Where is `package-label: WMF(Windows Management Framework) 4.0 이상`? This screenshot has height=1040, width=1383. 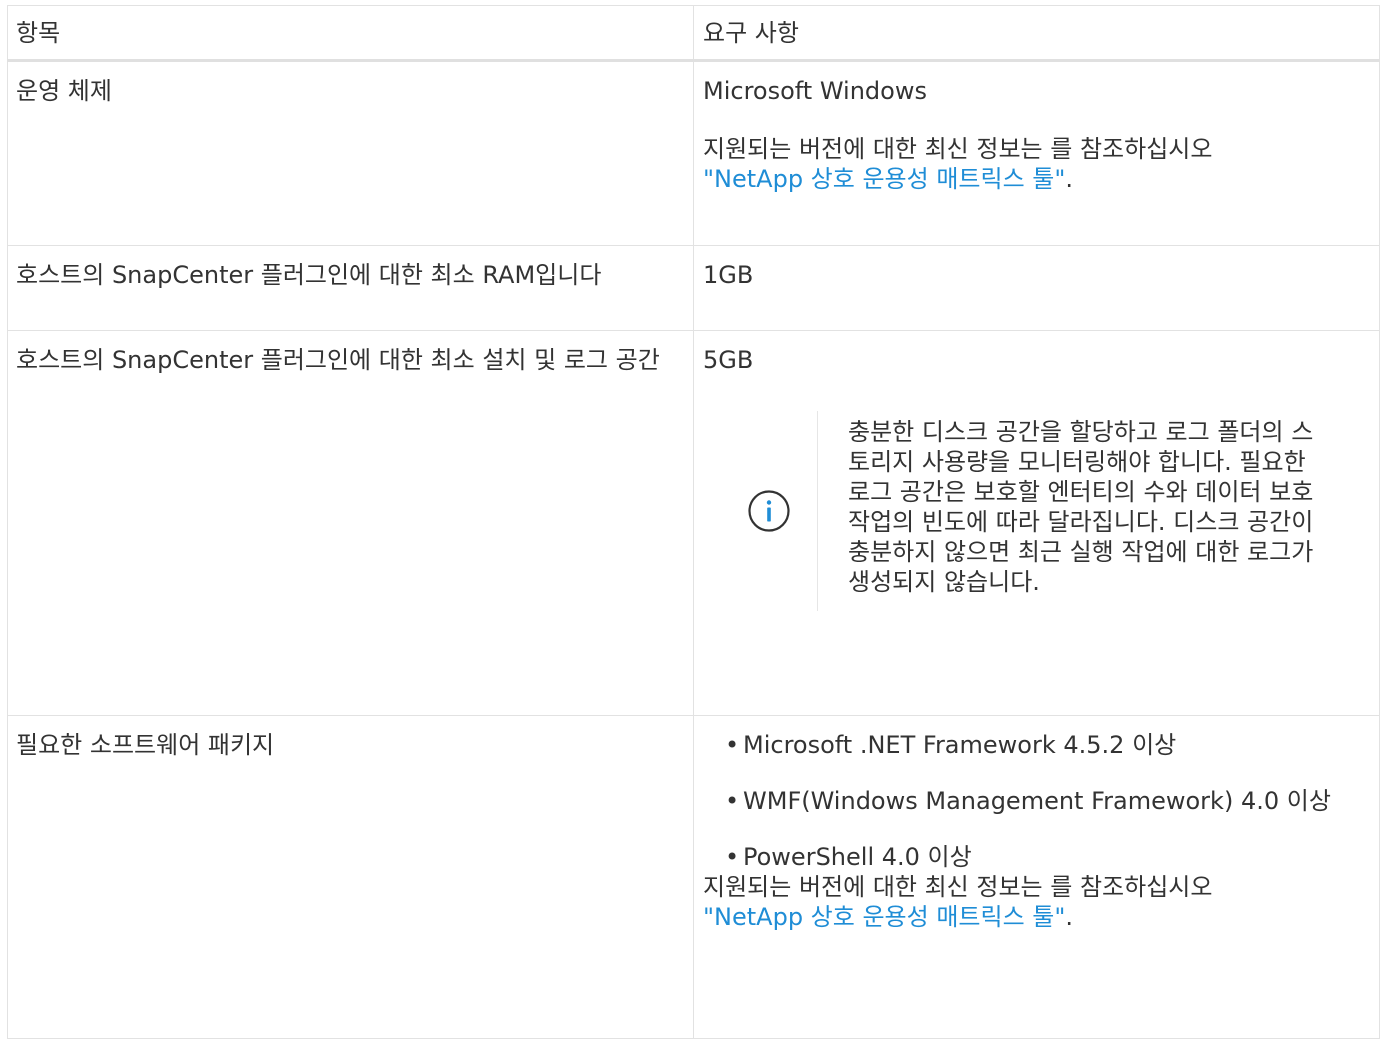 package-label: WMF(Windows Management Framework) 4.0 이상 is located at coordinates (1037, 801).